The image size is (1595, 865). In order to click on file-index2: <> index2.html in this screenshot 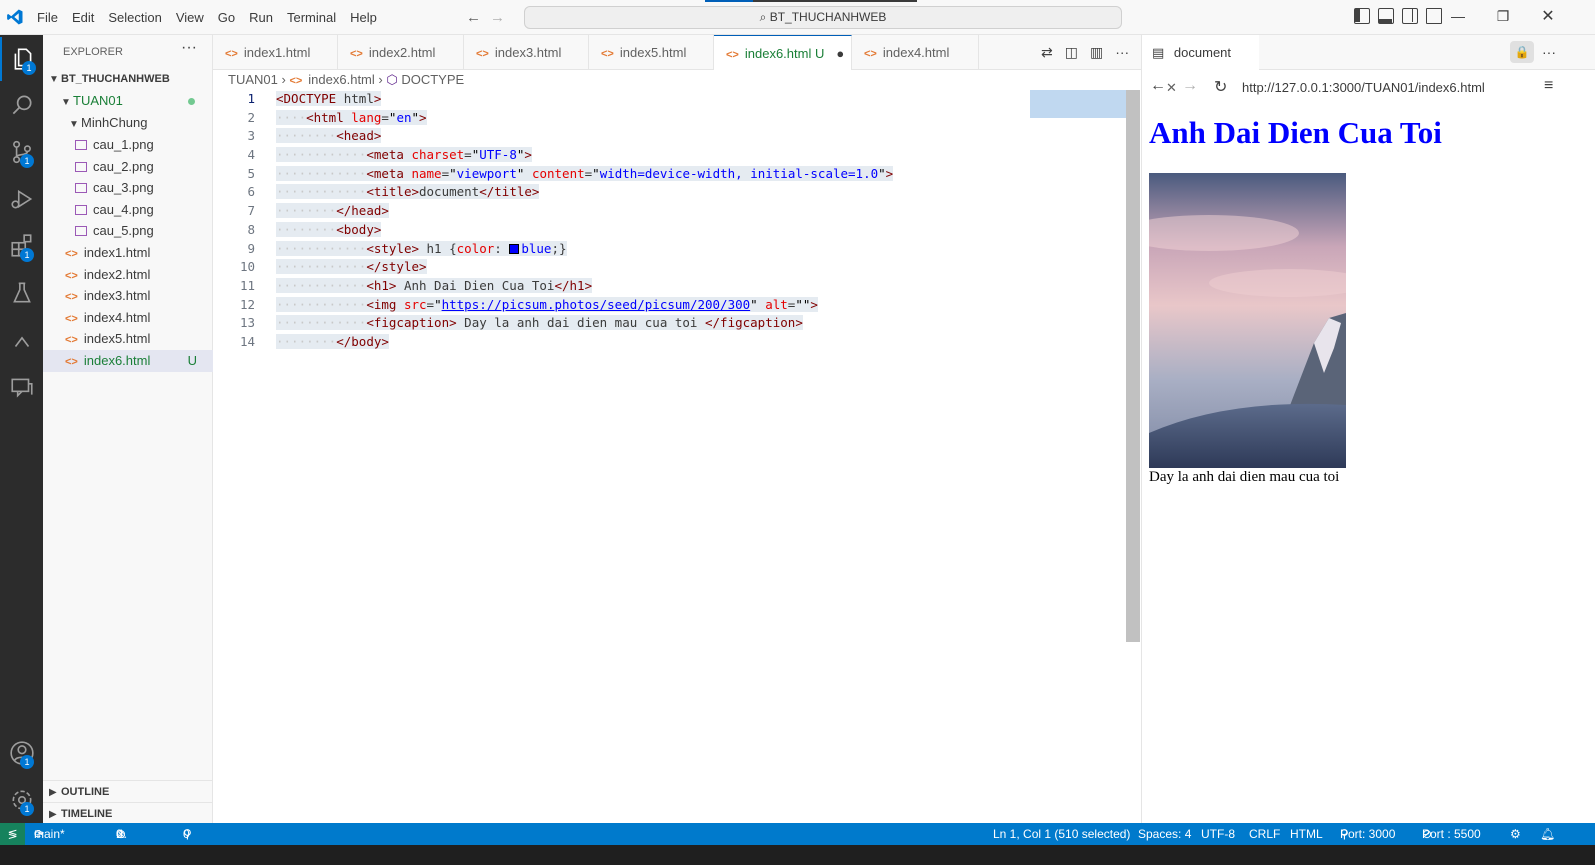, I will do `click(128, 275)`.